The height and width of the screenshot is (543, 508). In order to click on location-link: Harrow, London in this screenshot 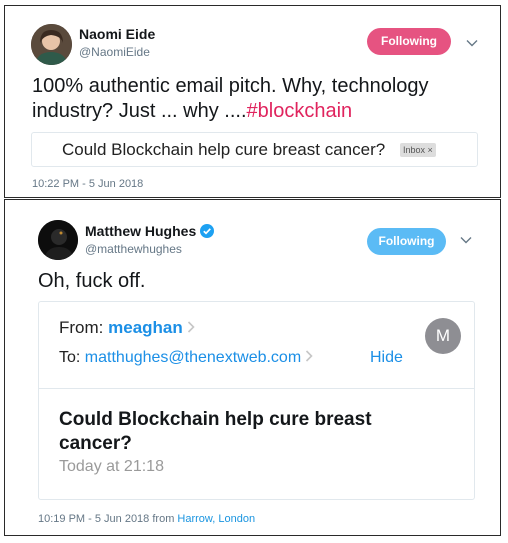, I will do `click(216, 519)`.